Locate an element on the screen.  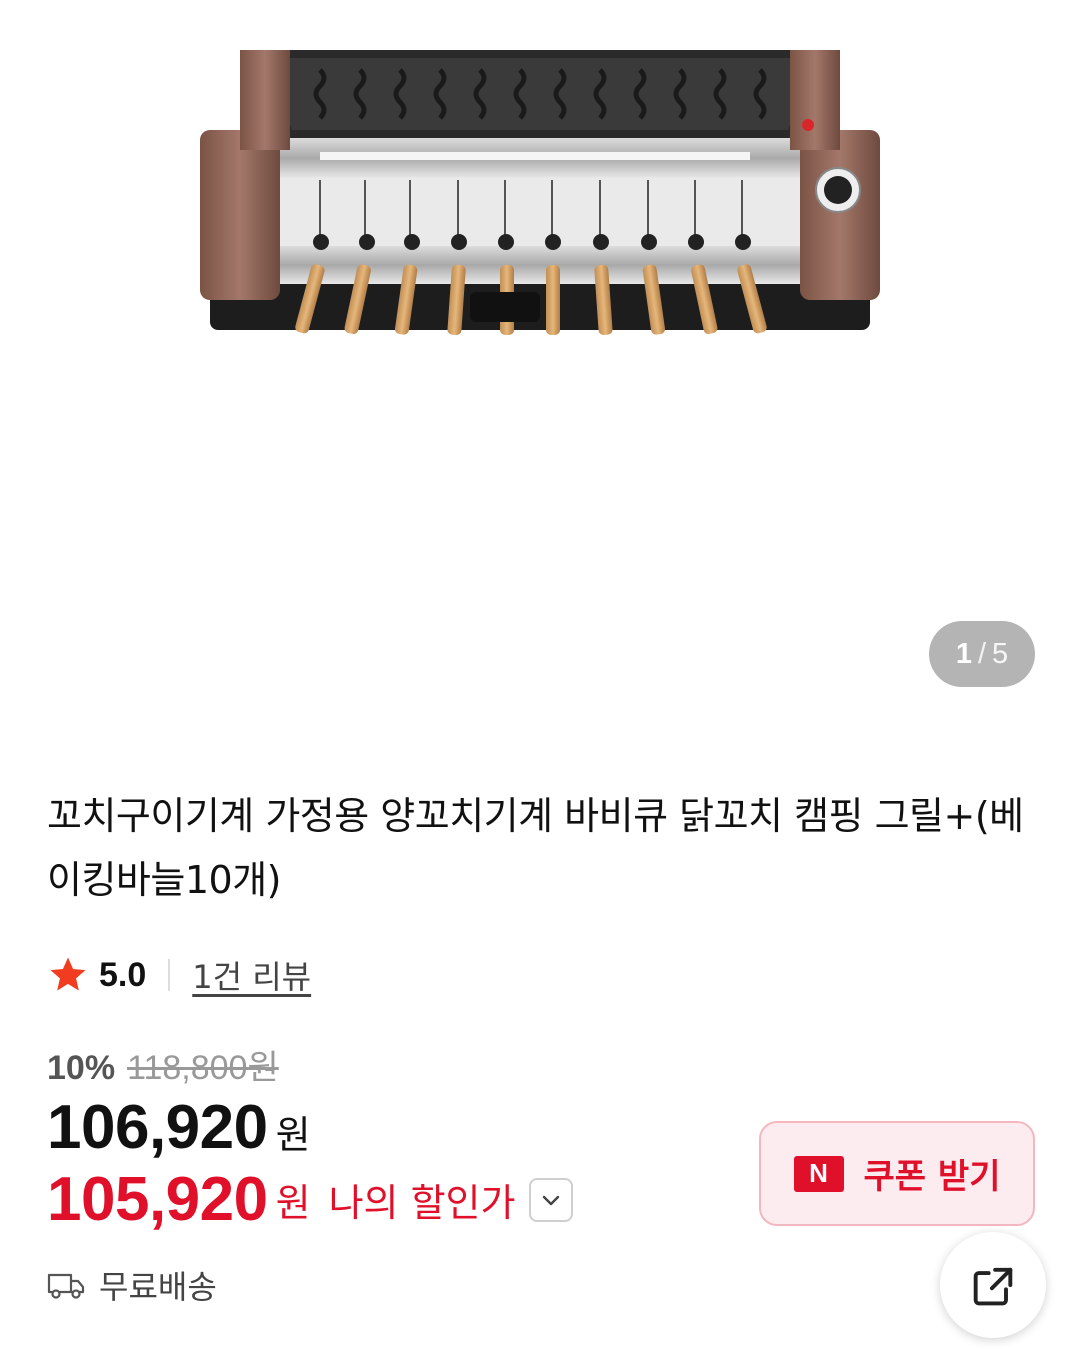
product-image is located at coordinates (540, 192).